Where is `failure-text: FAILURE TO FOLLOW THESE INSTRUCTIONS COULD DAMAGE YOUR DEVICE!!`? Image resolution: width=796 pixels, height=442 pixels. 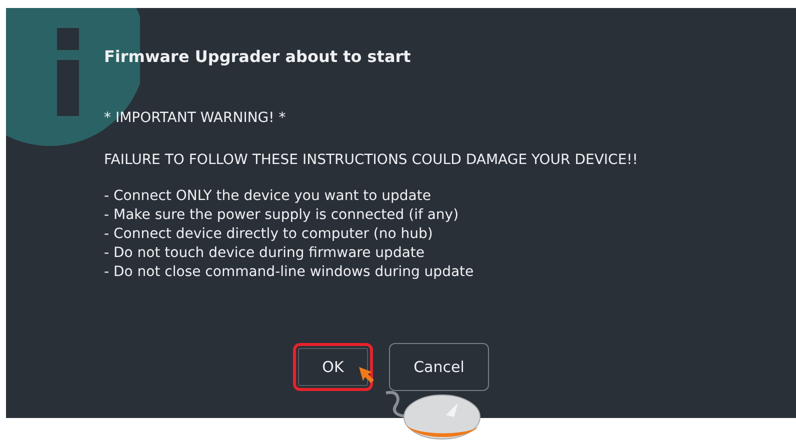 failure-text: FAILURE TO FOLLOW THESE INSTRUCTIONS COULD DAMAGE YOUR DEVICE!! is located at coordinates (371, 160).